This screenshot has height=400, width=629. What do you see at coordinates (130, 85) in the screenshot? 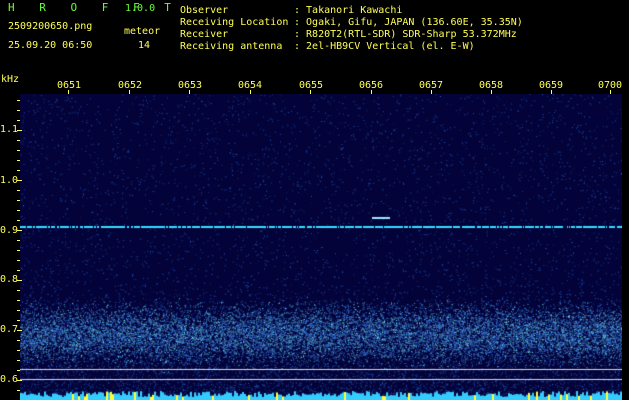
I see `x-tick-label: 0652` at bounding box center [130, 85].